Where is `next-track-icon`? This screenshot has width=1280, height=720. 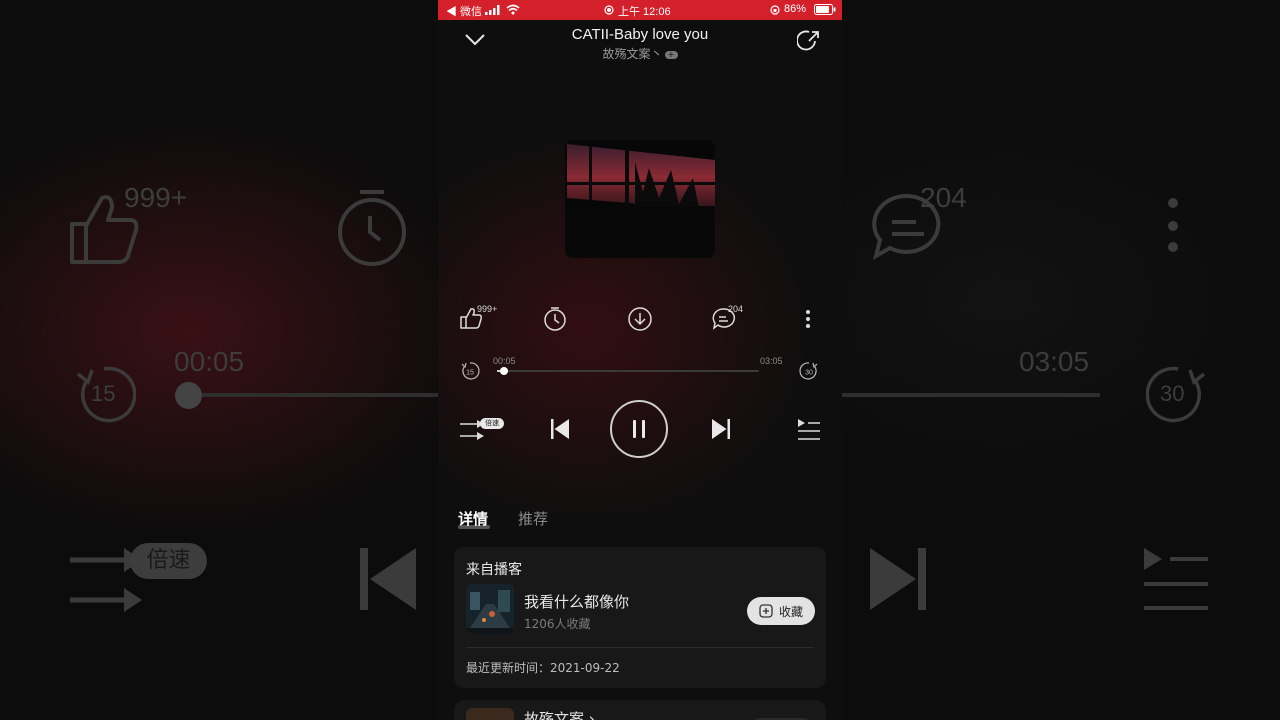 next-track-icon is located at coordinates (721, 429).